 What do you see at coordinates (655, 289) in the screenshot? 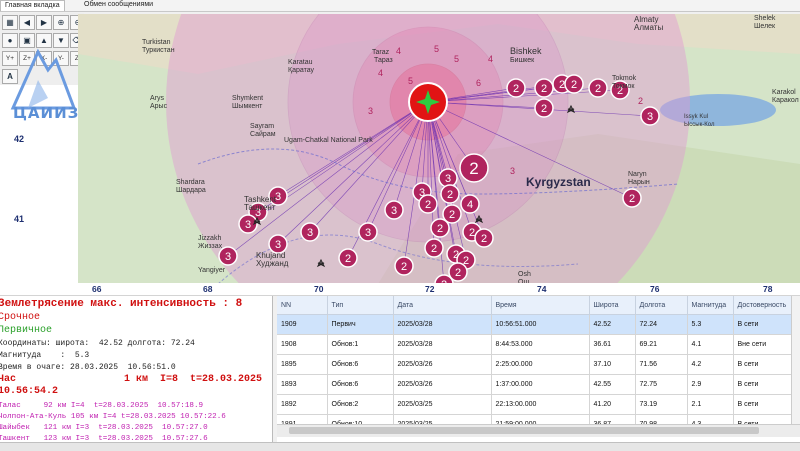
I see `lon-label: 76` at bounding box center [655, 289].